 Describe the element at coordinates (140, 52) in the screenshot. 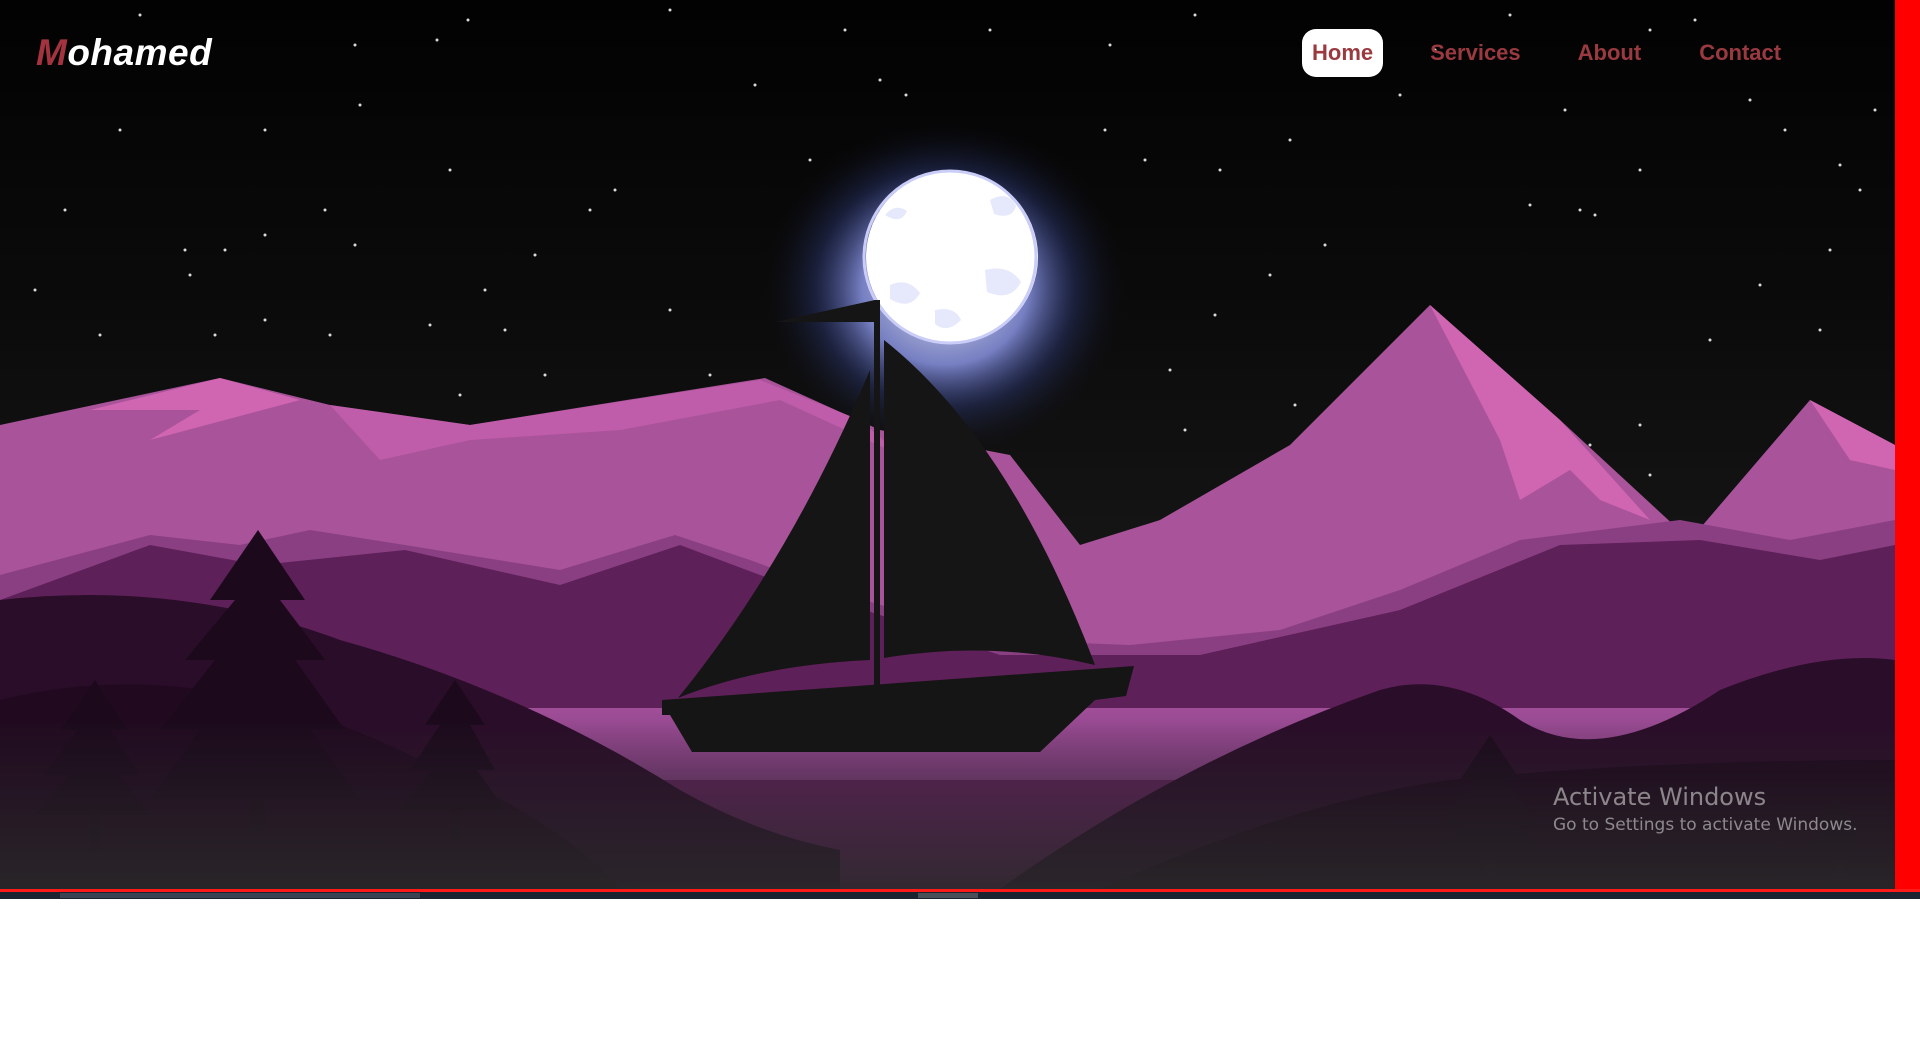

I see `logo-rest: ohamed` at that location.